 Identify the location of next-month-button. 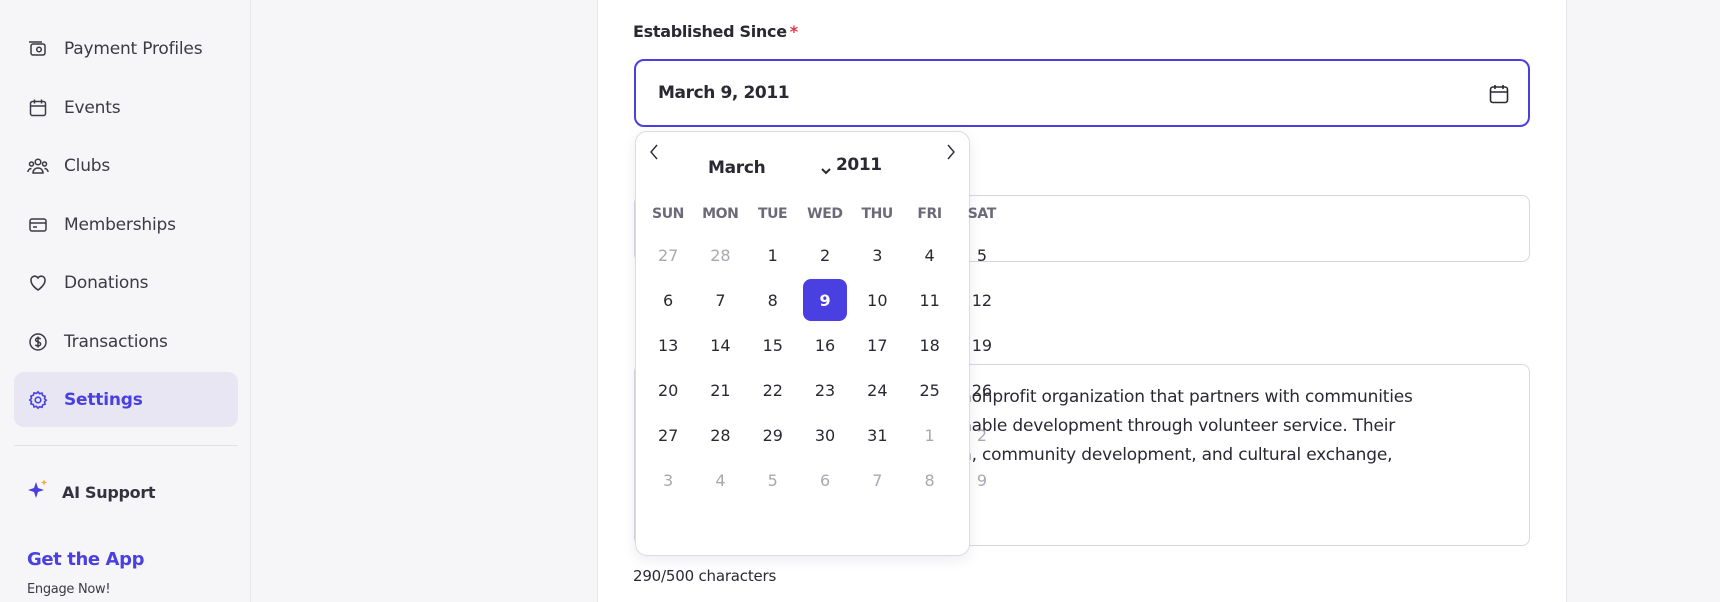
(951, 152).